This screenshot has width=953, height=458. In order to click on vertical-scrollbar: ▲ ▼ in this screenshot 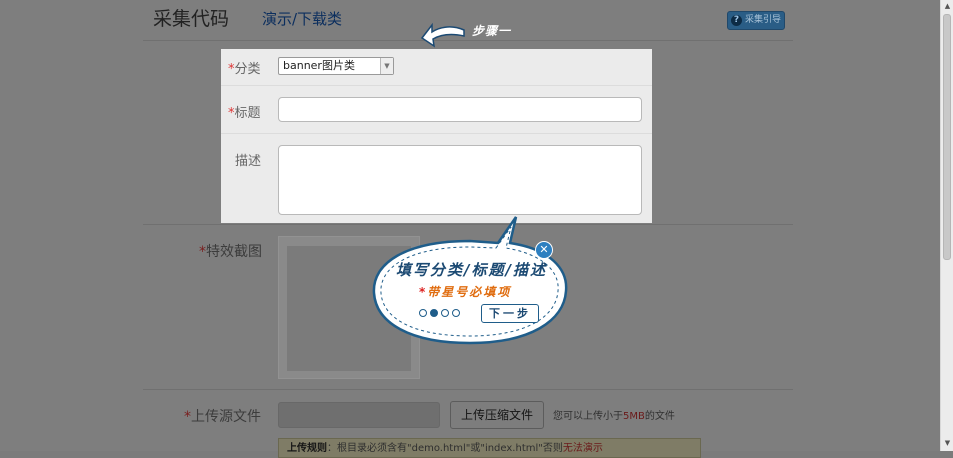, I will do `click(946, 225)`.